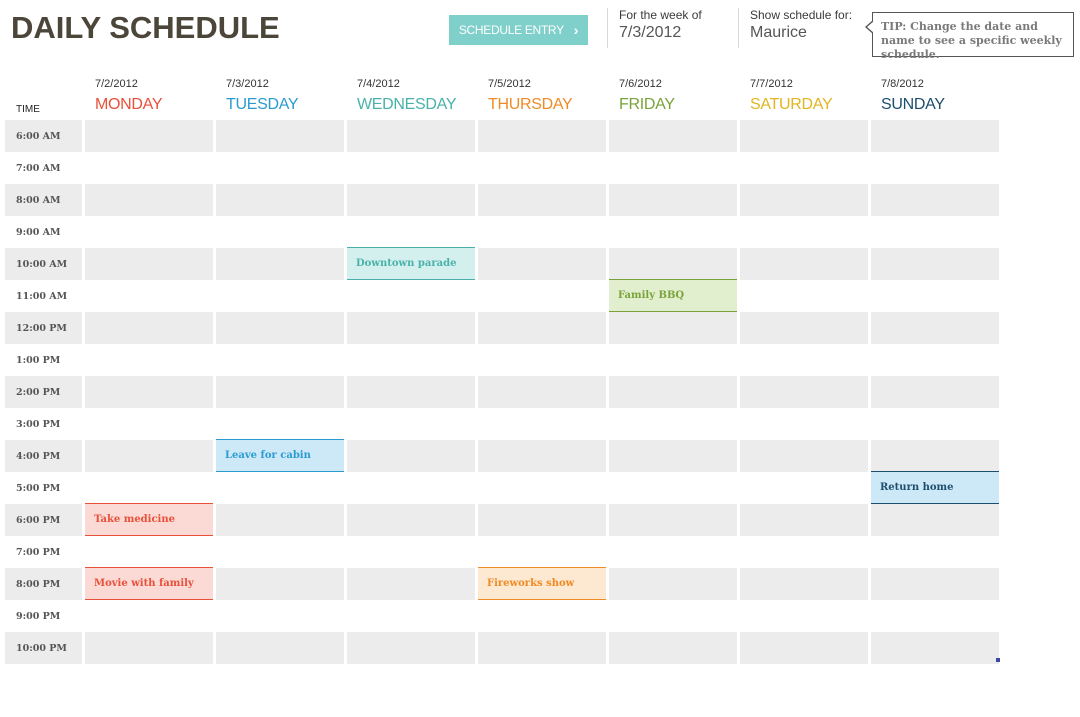 This screenshot has height=717, width=1080. I want to click on event-block: Family BBQ, so click(673, 295).